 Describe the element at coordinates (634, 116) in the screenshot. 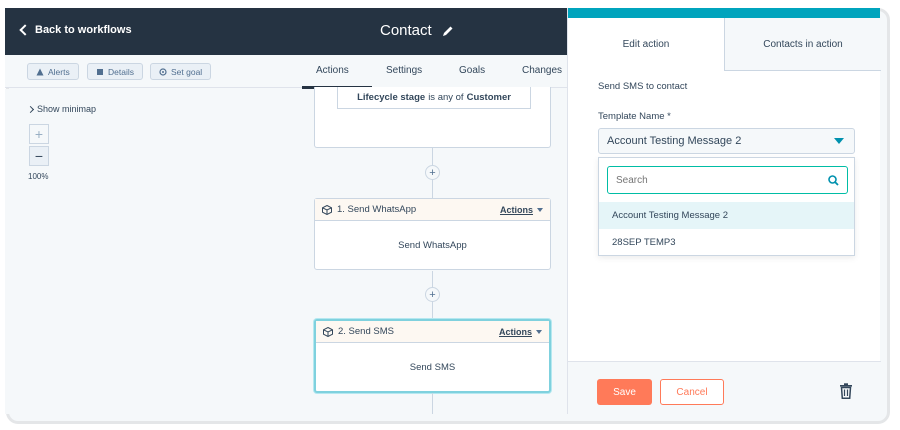

I see `template-name-label: Template Name *` at that location.